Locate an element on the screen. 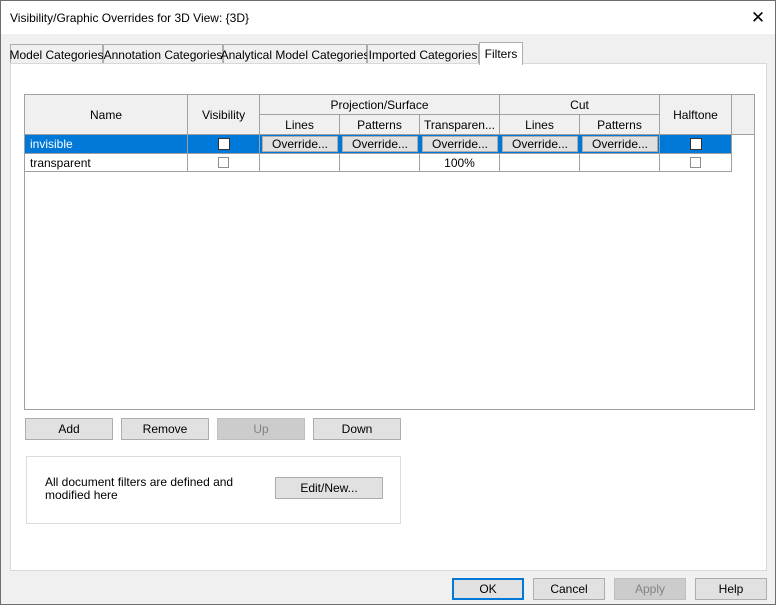  header-cut: Cut is located at coordinates (580, 105).